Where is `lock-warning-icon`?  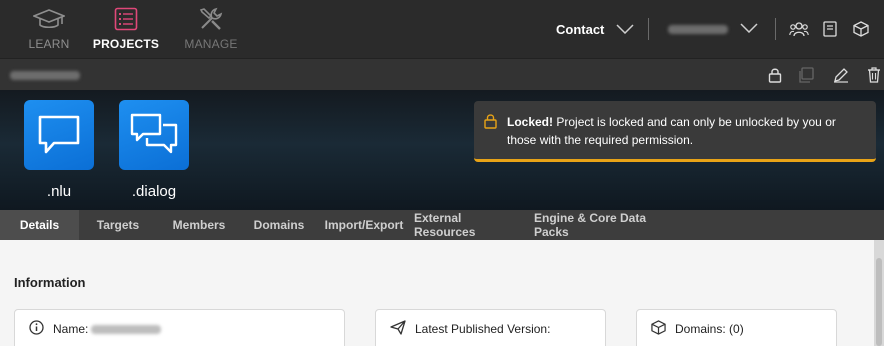 lock-warning-icon is located at coordinates (490, 123).